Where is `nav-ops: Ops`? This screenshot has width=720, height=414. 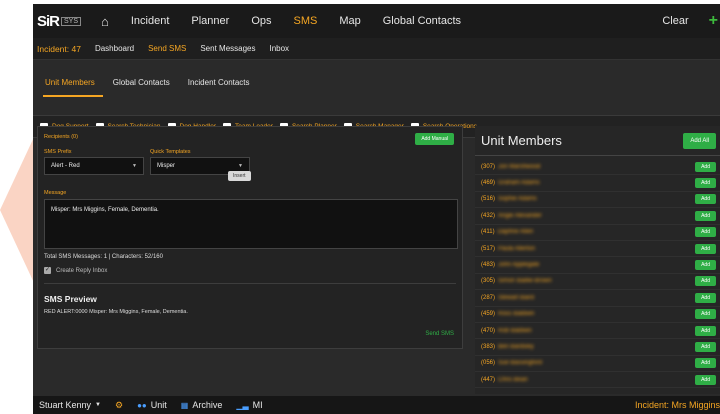
nav-ops: Ops is located at coordinates (261, 21).